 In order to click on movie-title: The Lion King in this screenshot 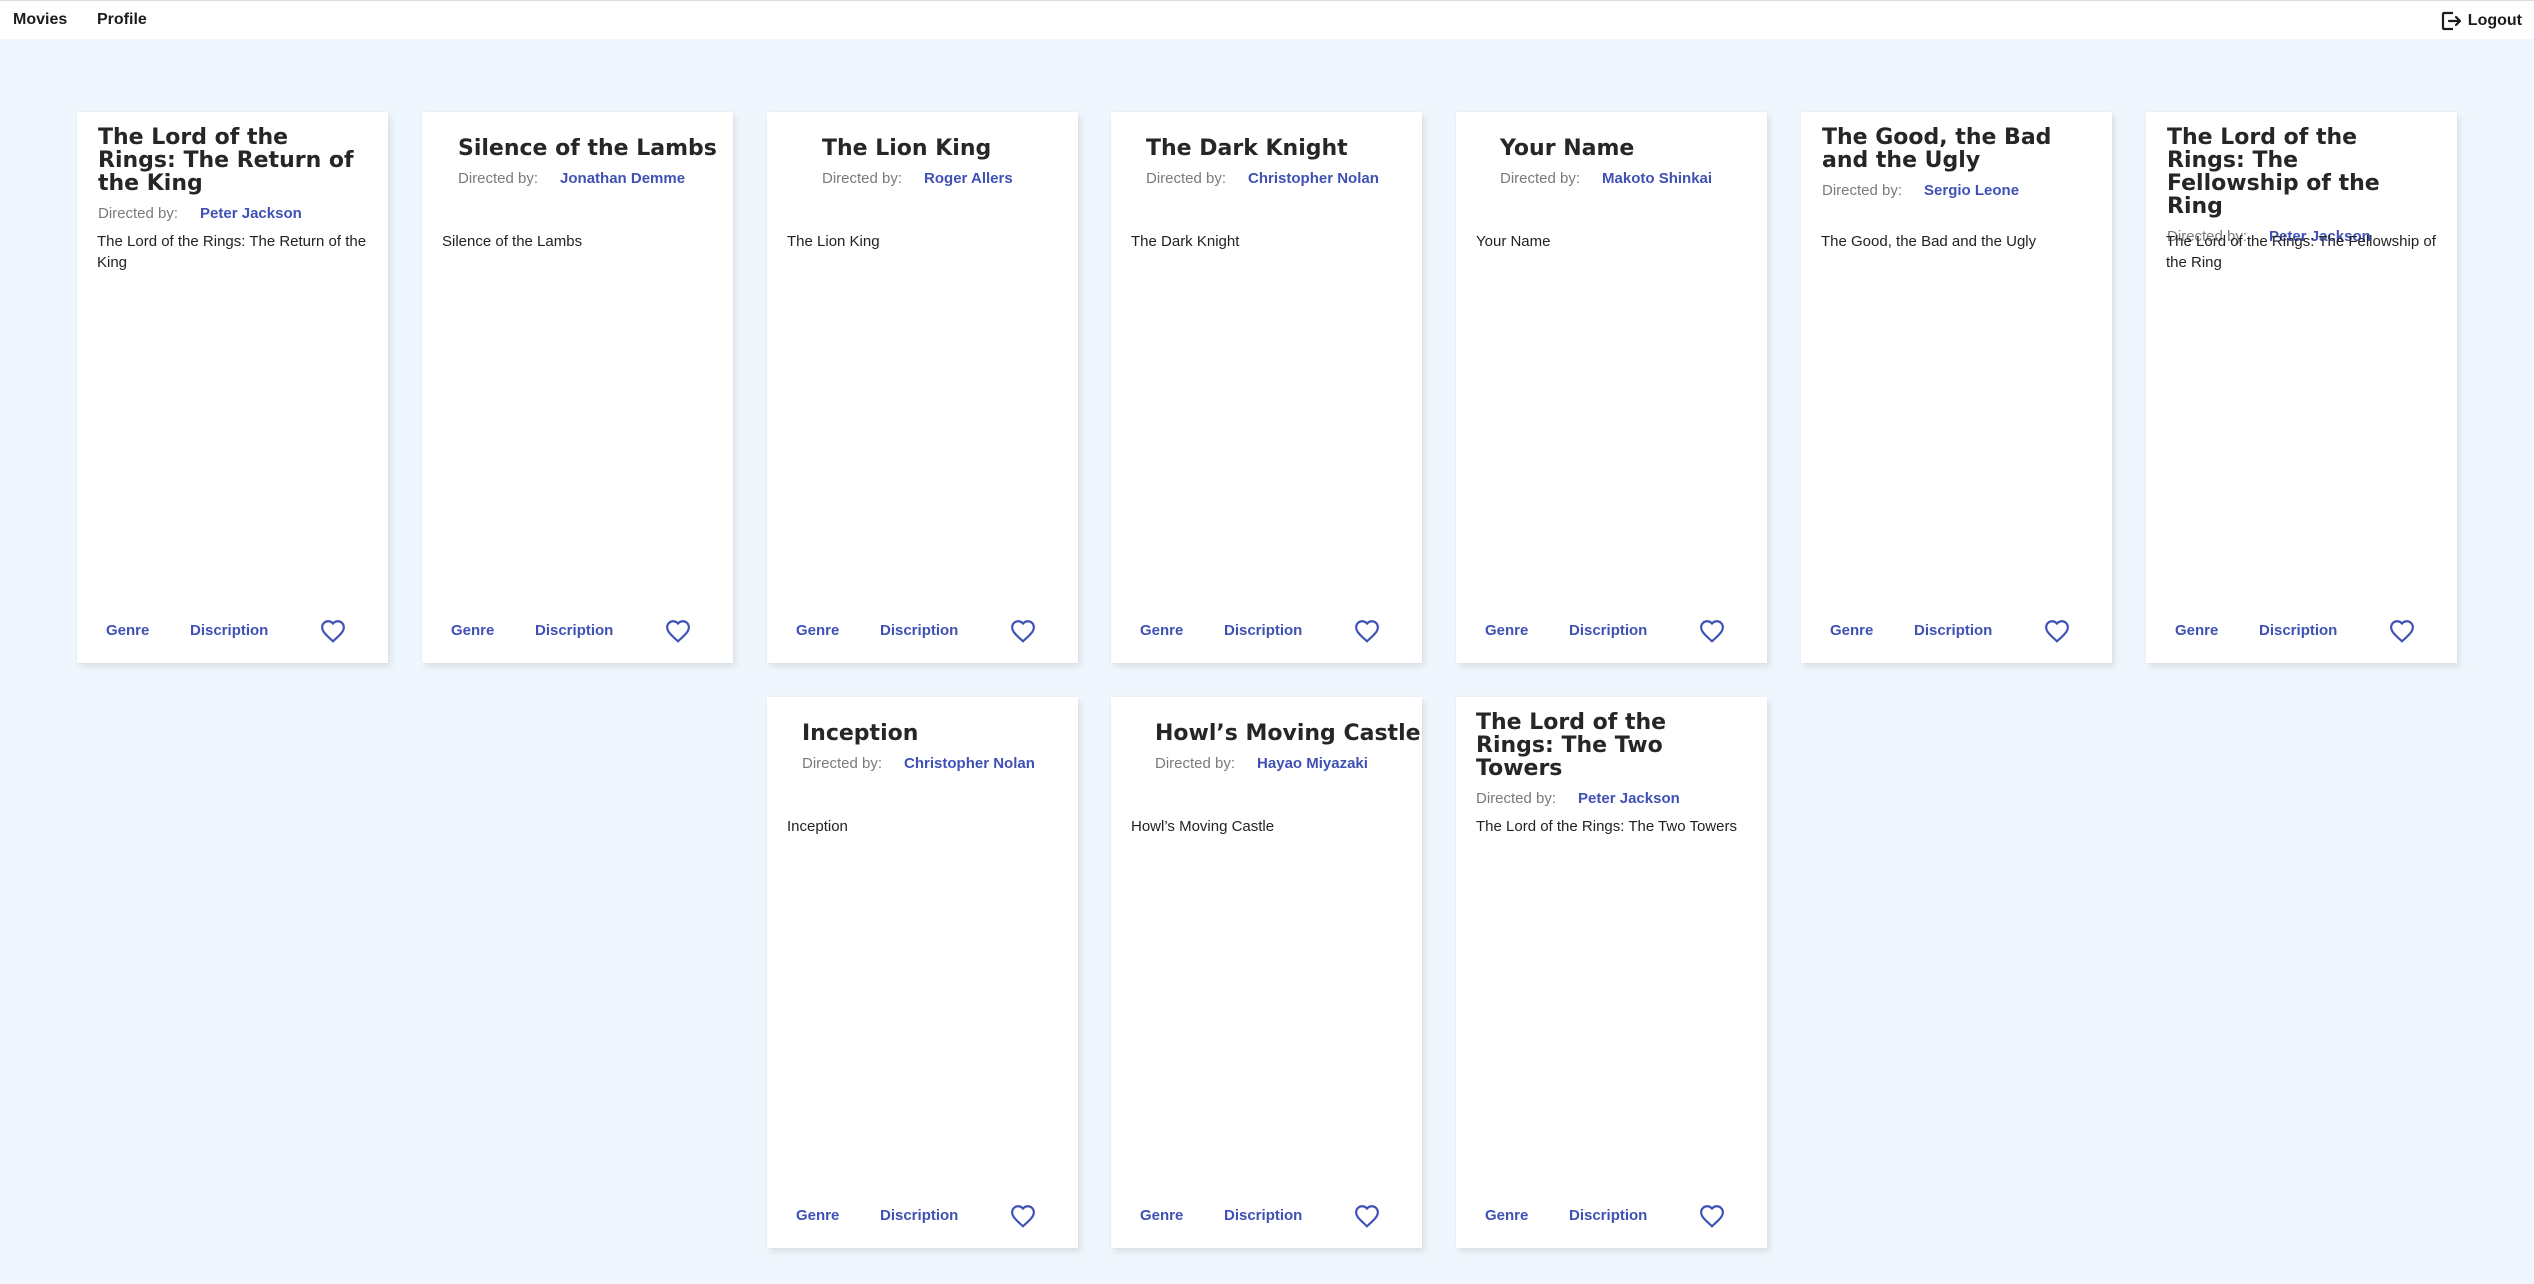, I will do `click(907, 148)`.